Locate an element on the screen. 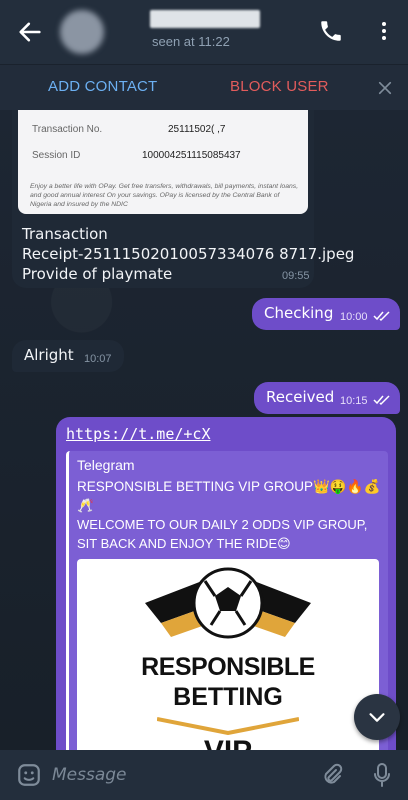 The image size is (408, 800). receipt-value: 100004251115085437 is located at coordinates (191, 155).